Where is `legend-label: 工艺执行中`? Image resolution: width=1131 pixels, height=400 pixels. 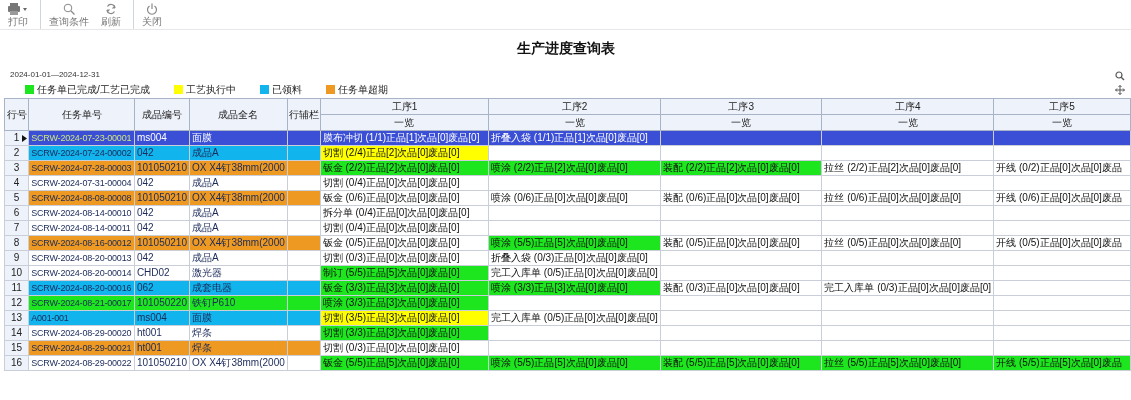 legend-label: 工艺执行中 is located at coordinates (210, 90).